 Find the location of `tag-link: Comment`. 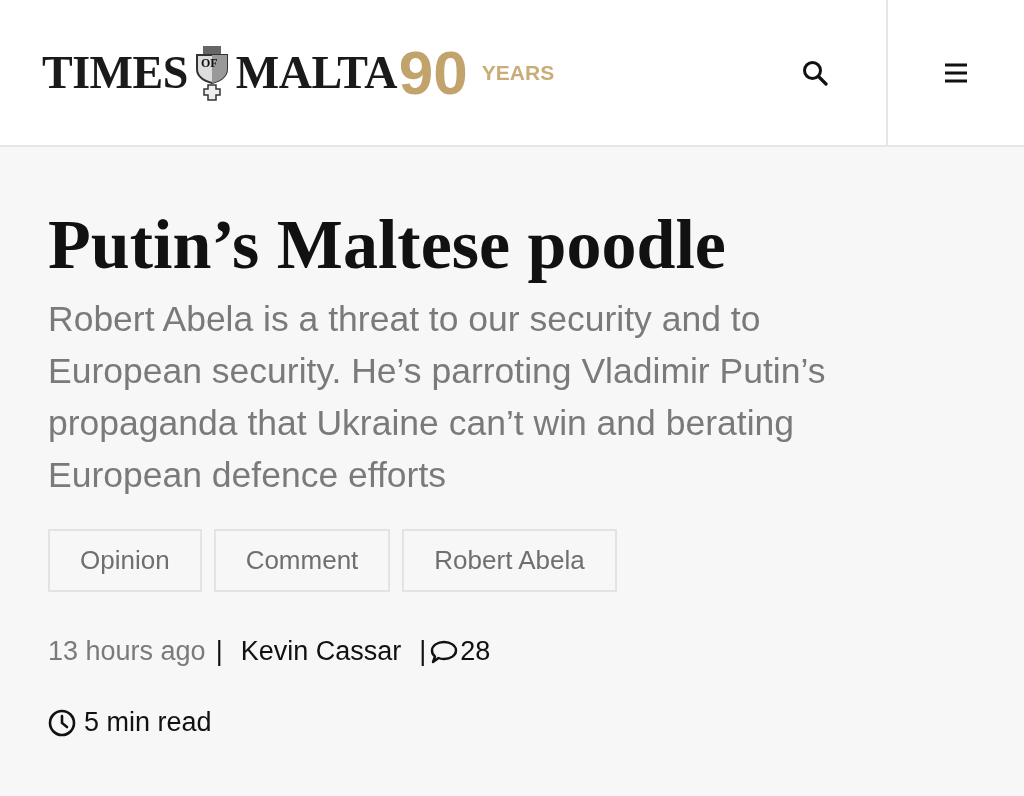

tag-link: Comment is located at coordinates (302, 560).